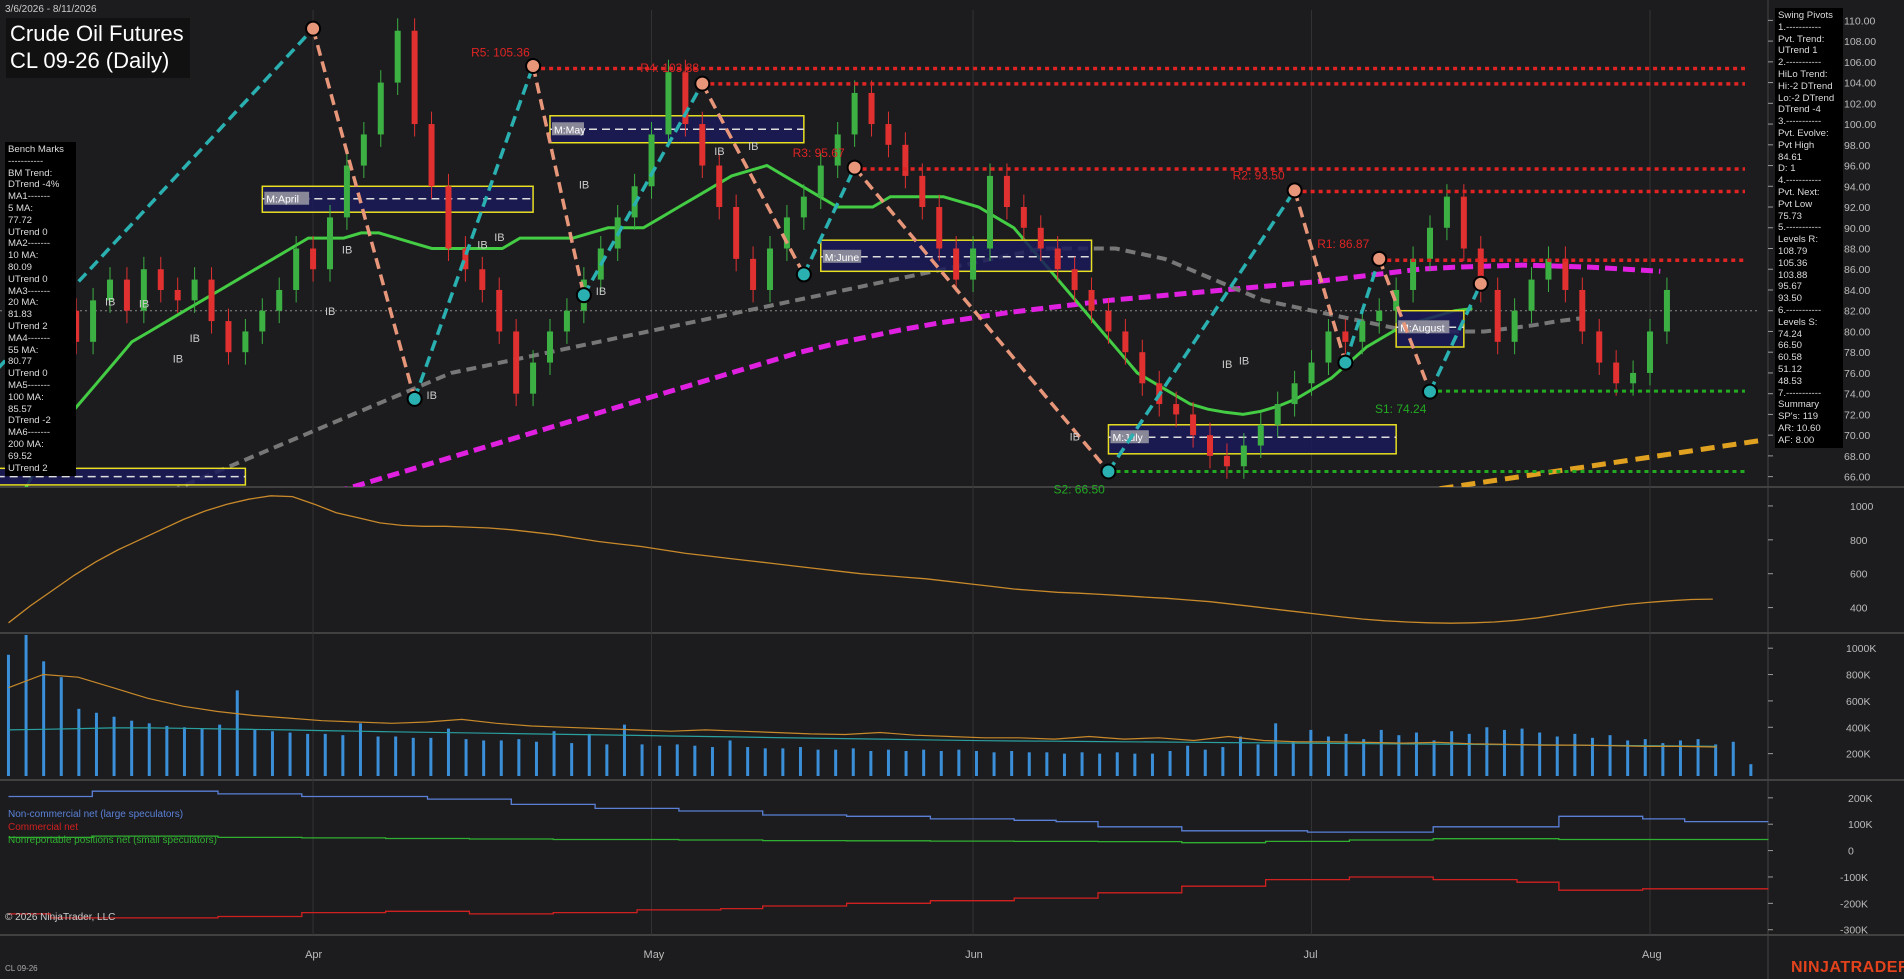 This screenshot has height=979, width=1904. Describe the element at coordinates (860, 559) in the screenshot. I see `oscillator-line` at that location.